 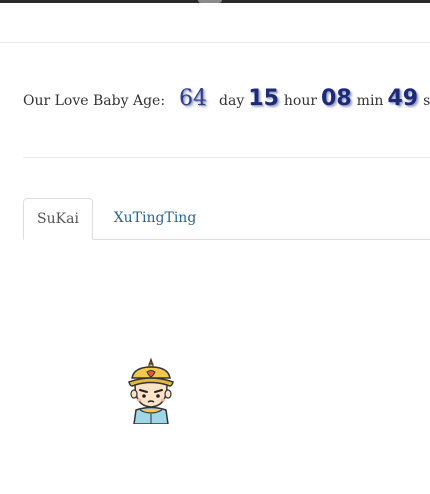 What do you see at coordinates (403, 98) in the screenshot?
I see `seconds-value: 49` at bounding box center [403, 98].